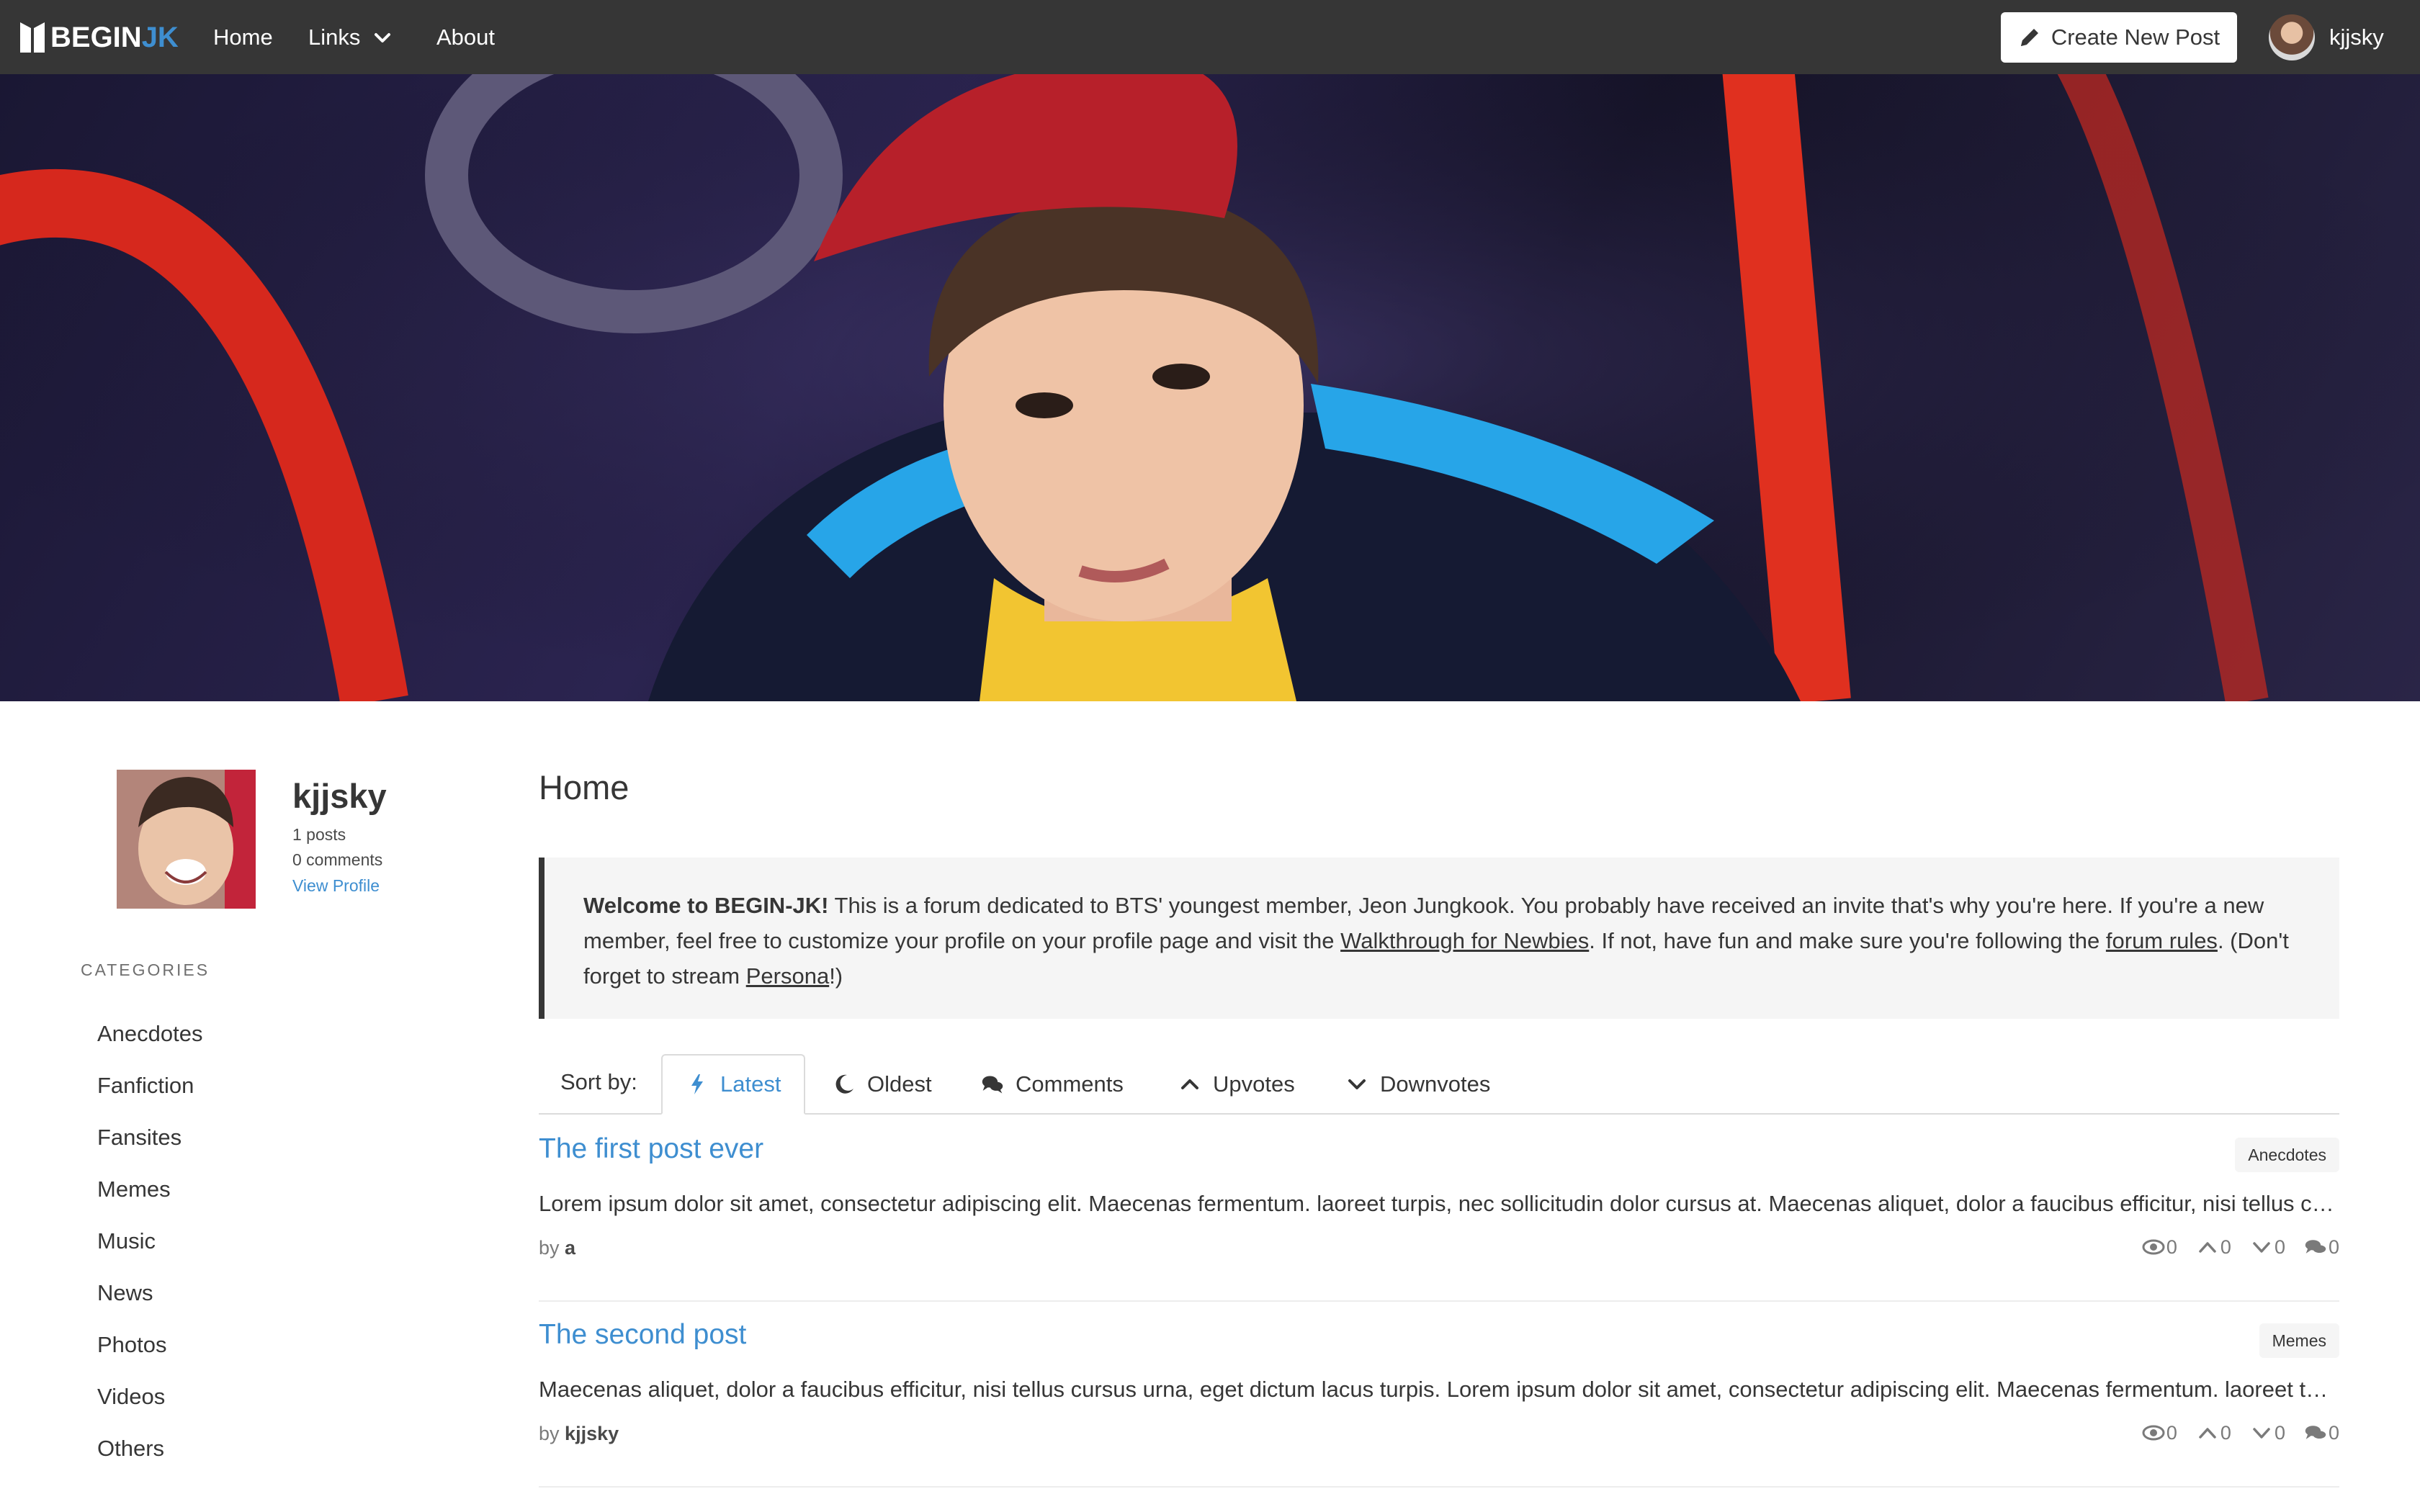 This screenshot has width=2420, height=1512. What do you see at coordinates (2287, 1155) in the screenshot?
I see `post-category-tag: Anecdotes` at bounding box center [2287, 1155].